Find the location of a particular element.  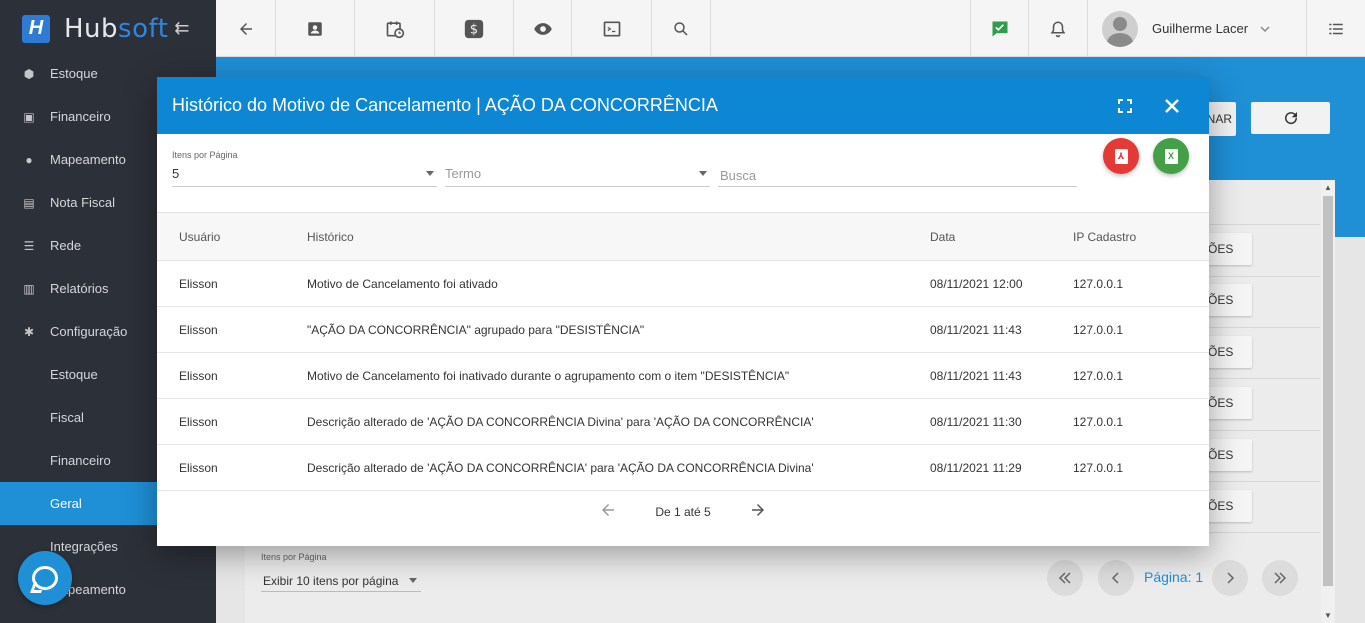

page-indicator: Página: 1 is located at coordinates (1174, 577).